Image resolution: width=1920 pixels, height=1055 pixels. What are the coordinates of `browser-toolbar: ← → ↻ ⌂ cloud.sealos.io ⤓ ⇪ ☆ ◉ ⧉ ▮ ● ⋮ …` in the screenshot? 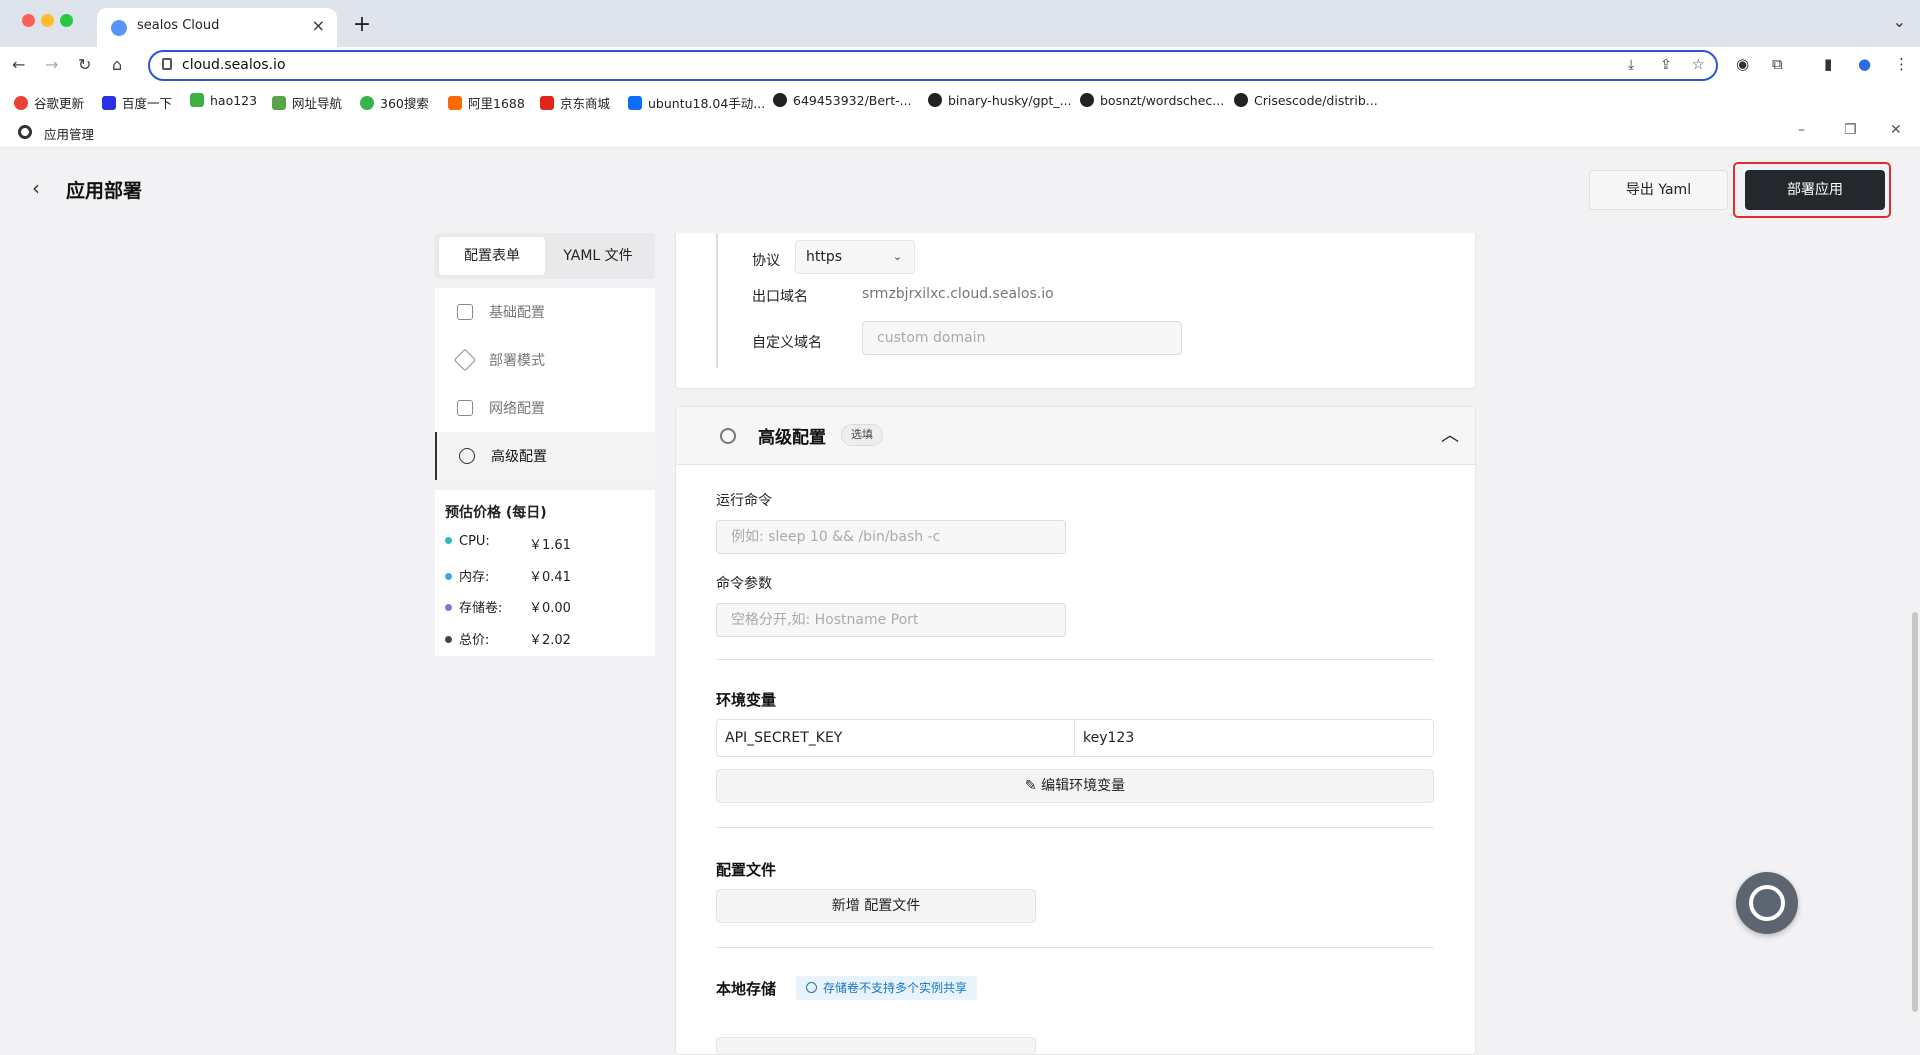 It's located at (960, 87).